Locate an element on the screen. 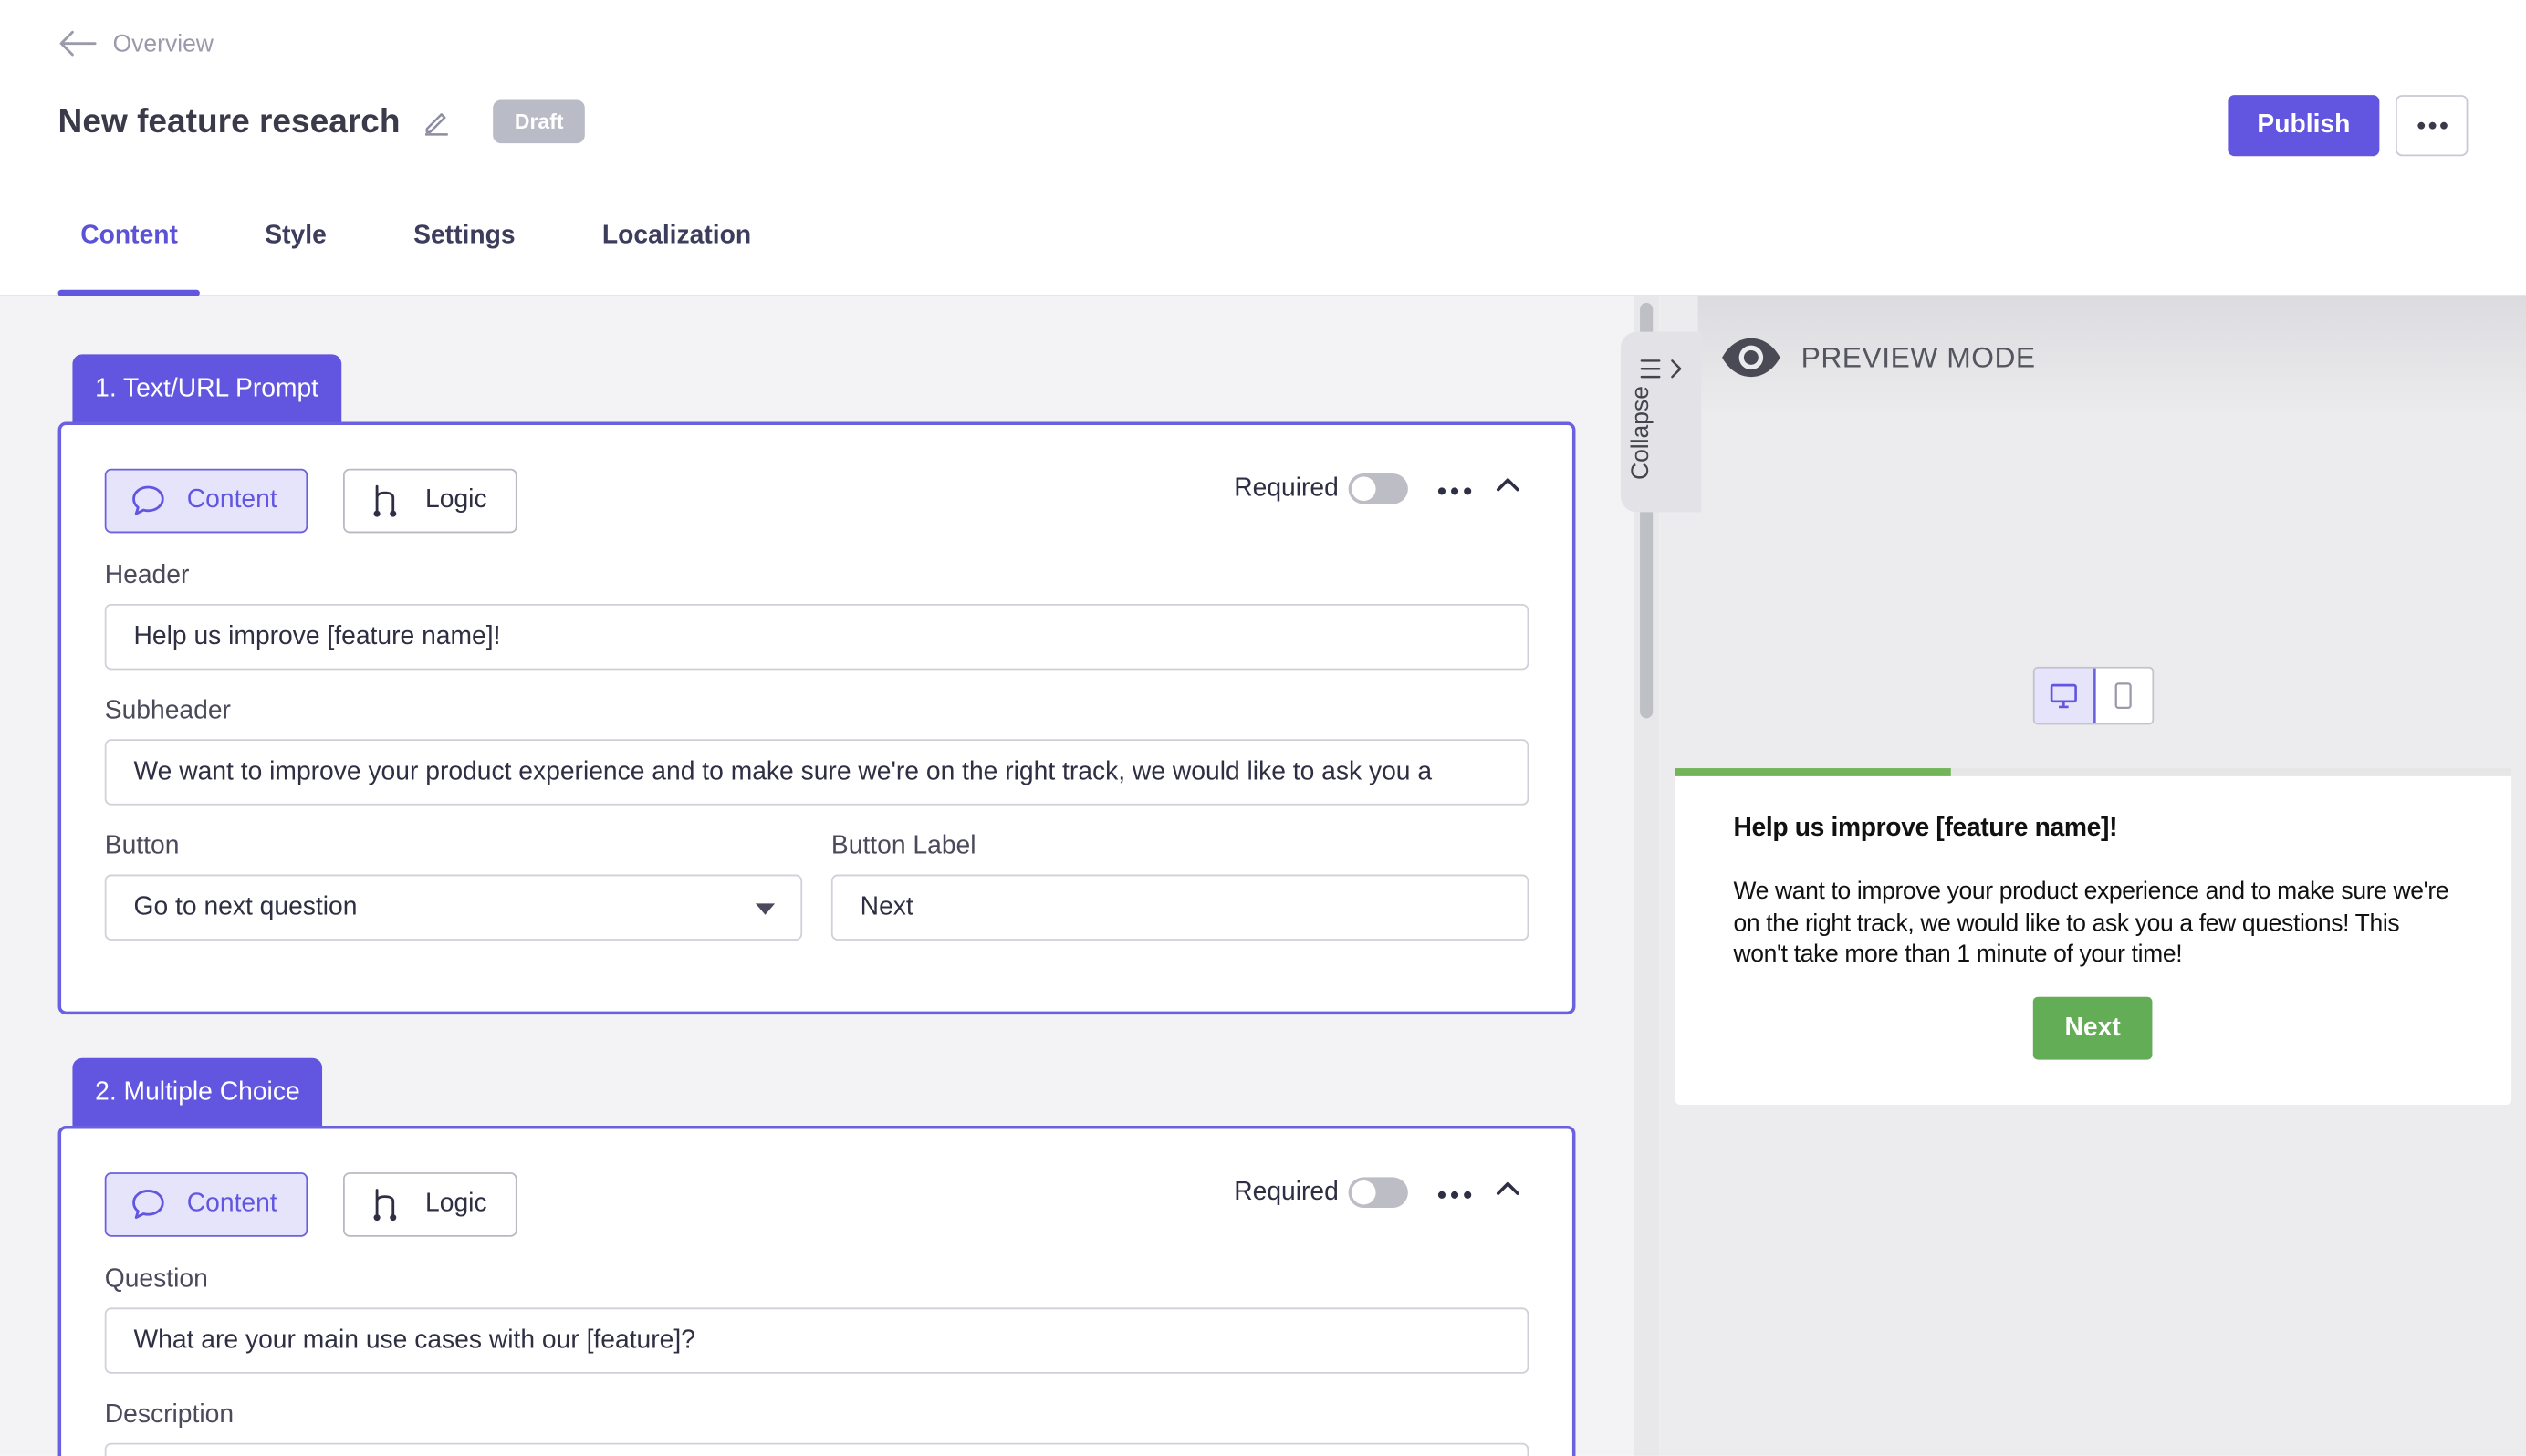 This screenshot has height=1456, width=2526. description-input is located at coordinates (816, 1449).